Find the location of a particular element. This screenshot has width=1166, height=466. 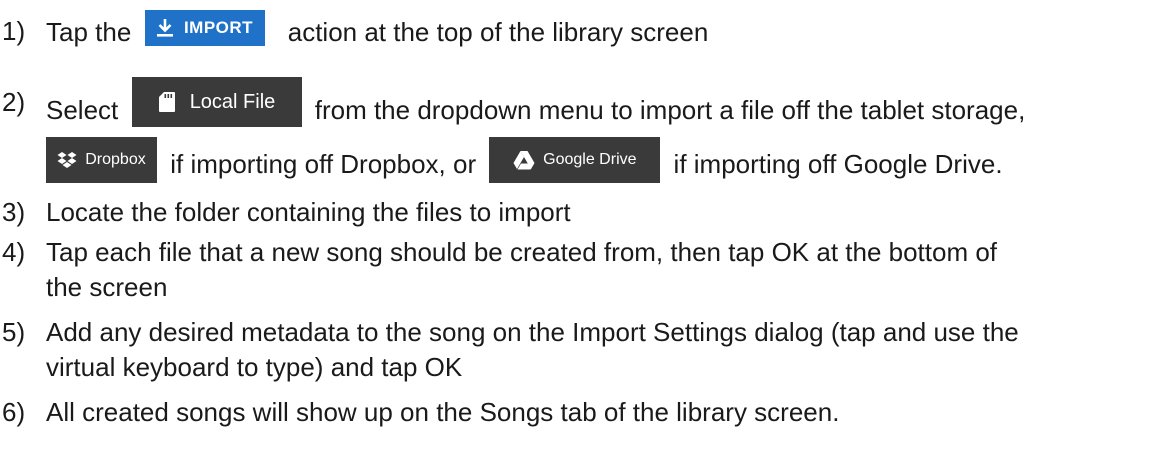

step-number: 6) is located at coordinates (14, 412).